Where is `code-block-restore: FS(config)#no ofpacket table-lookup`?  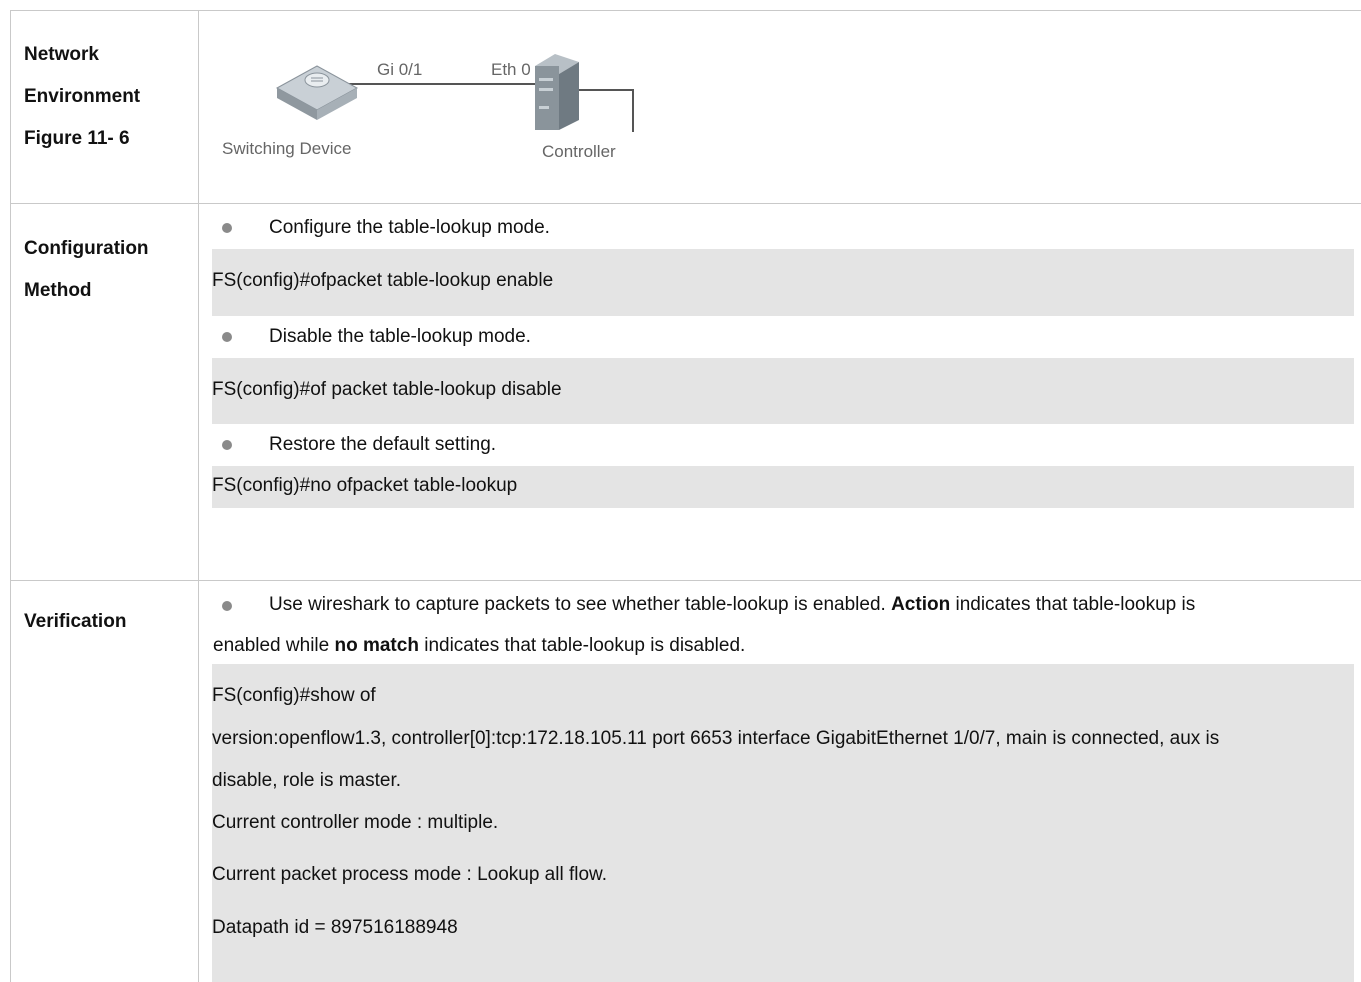 code-block-restore: FS(config)#no ofpacket table-lookup is located at coordinates (783, 487).